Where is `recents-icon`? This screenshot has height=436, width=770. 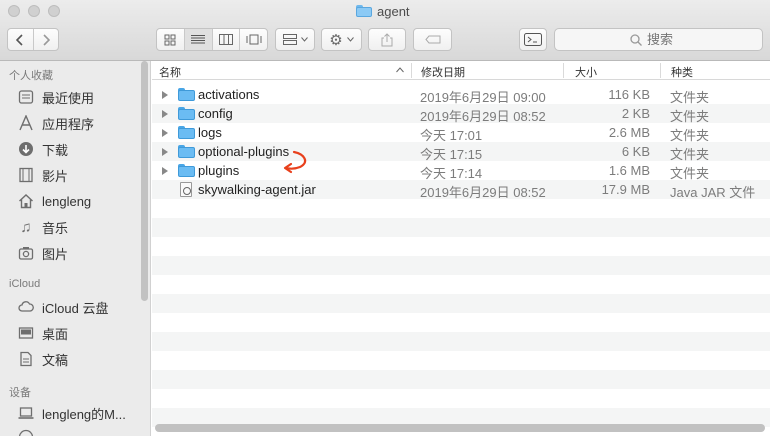 recents-icon is located at coordinates (26, 97).